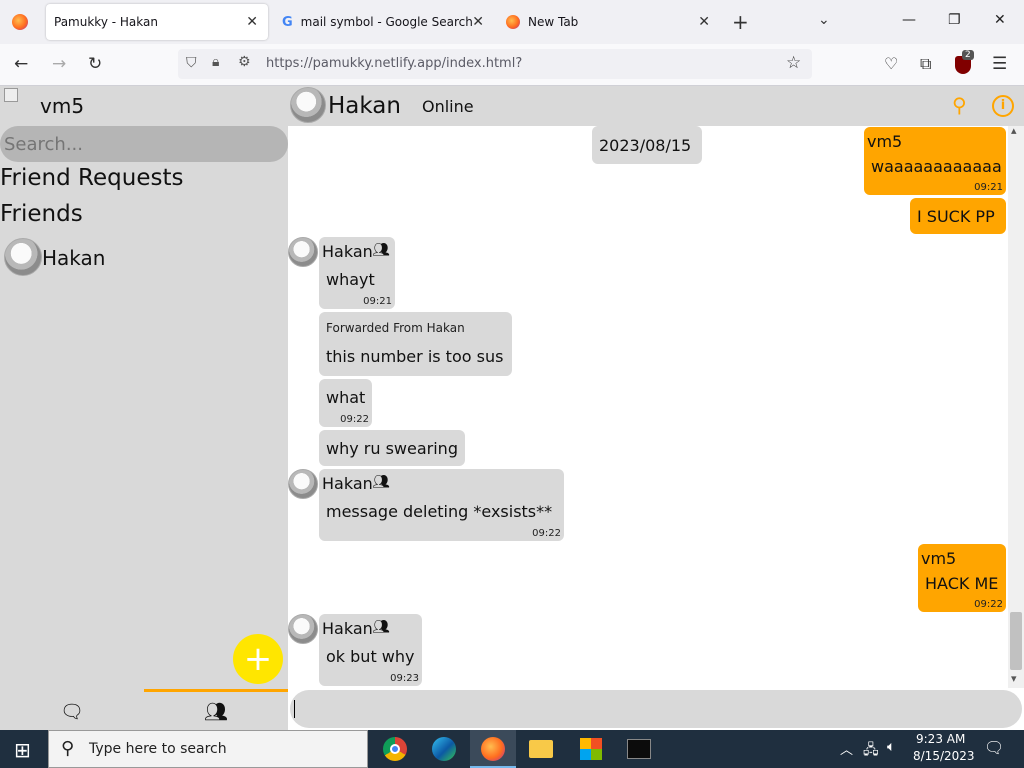  Describe the element at coordinates (258, 659) in the screenshot. I see `add-fab-button: +` at that location.